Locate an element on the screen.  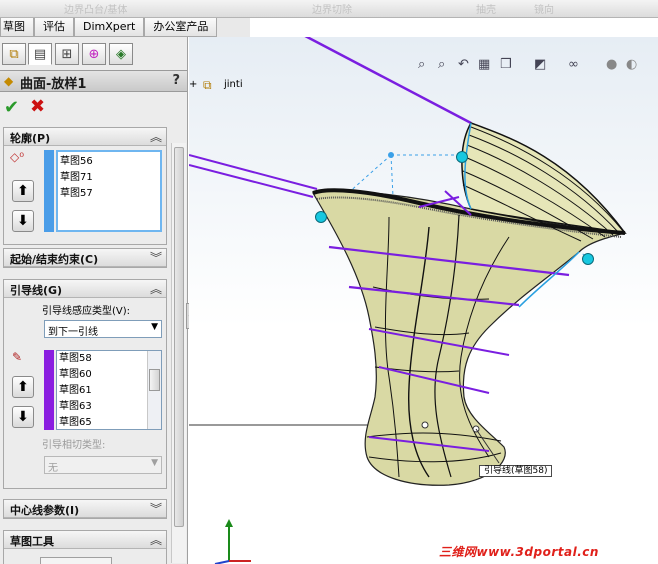
profiles-group-header: 轮廓(P) ︽ is located at coordinates (85, 137).